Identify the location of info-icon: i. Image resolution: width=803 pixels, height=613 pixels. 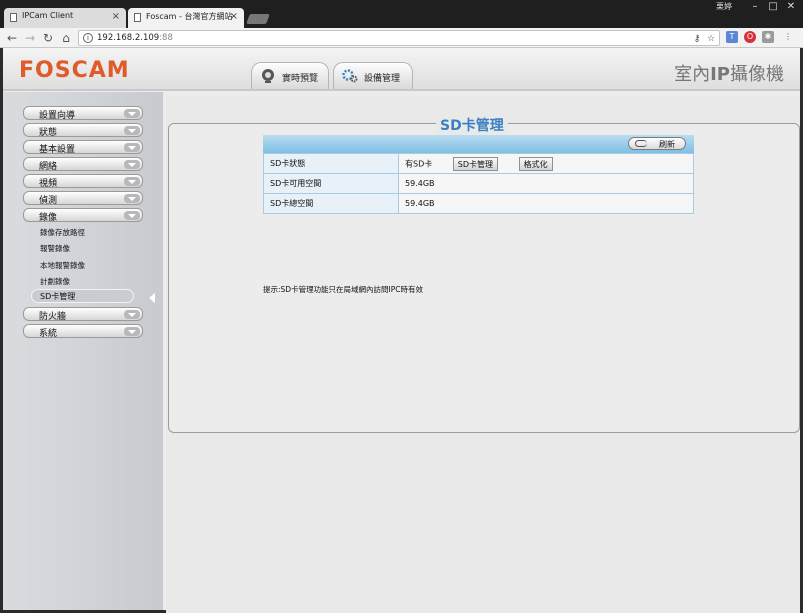
(88, 38).